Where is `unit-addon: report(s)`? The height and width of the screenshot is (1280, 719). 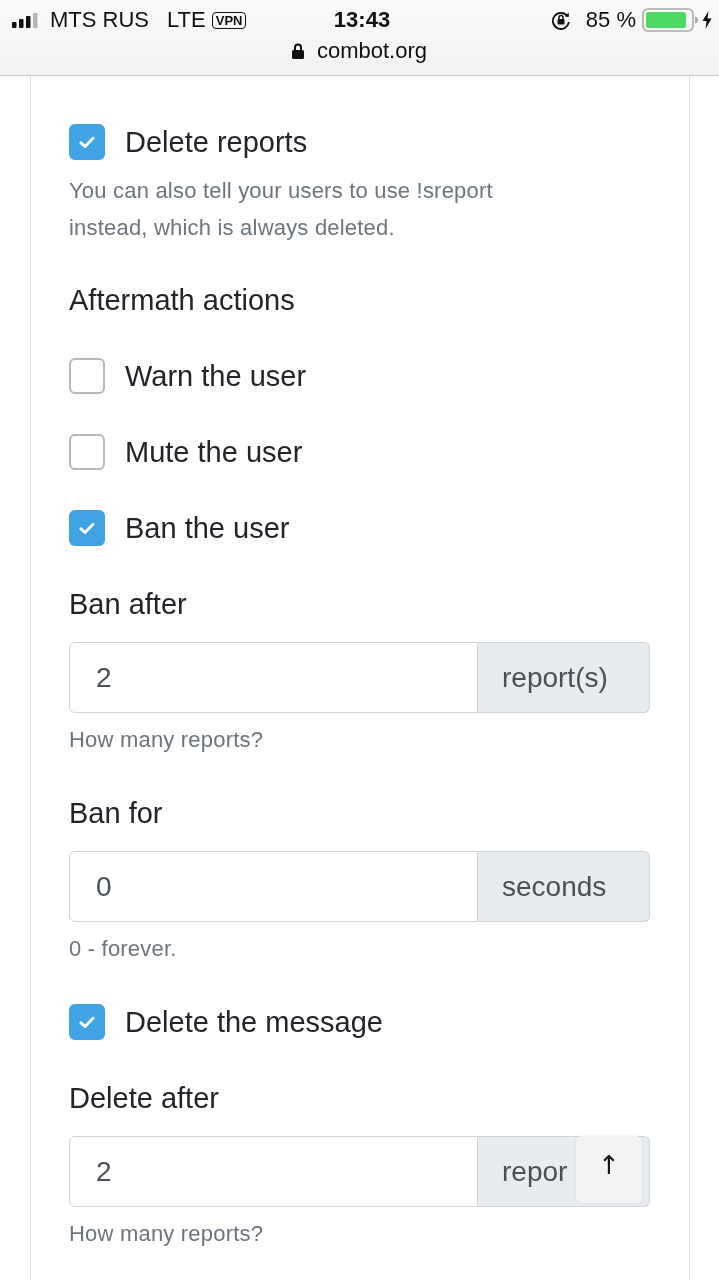 unit-addon: report(s) is located at coordinates (564, 677).